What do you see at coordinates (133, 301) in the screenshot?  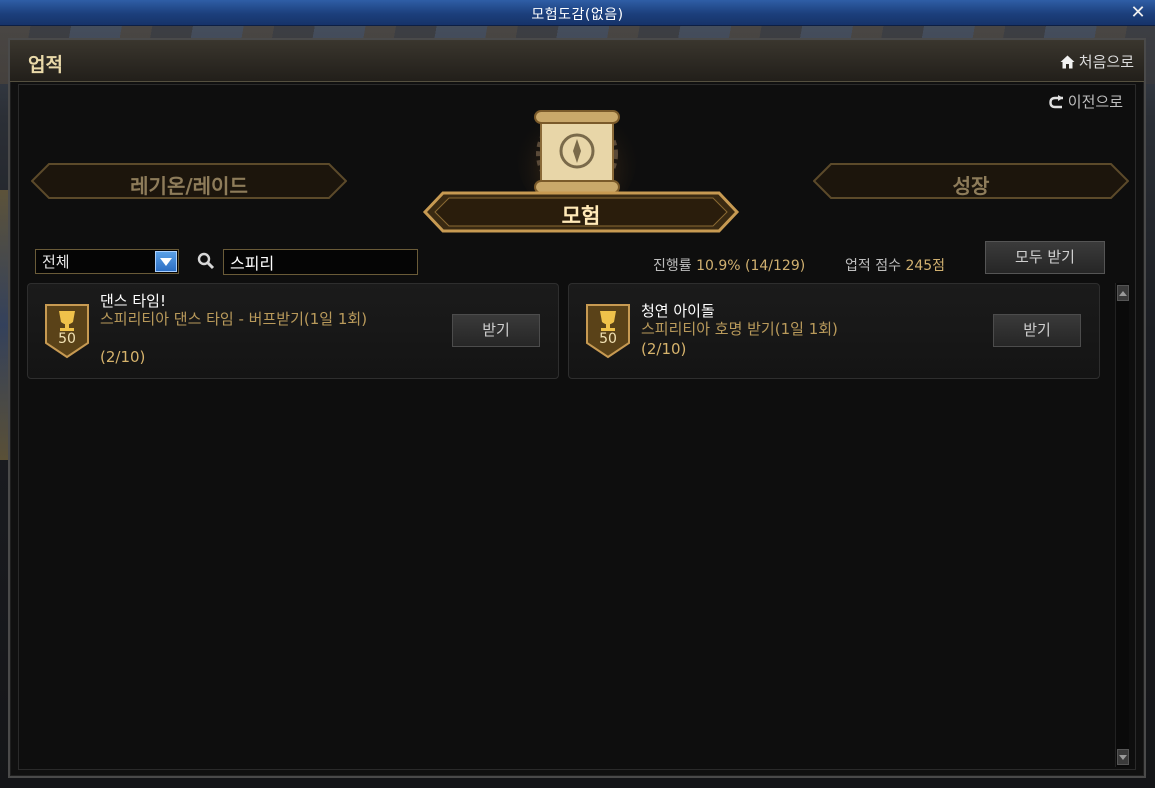 I see `achievement-name: 댄스 타임!` at bounding box center [133, 301].